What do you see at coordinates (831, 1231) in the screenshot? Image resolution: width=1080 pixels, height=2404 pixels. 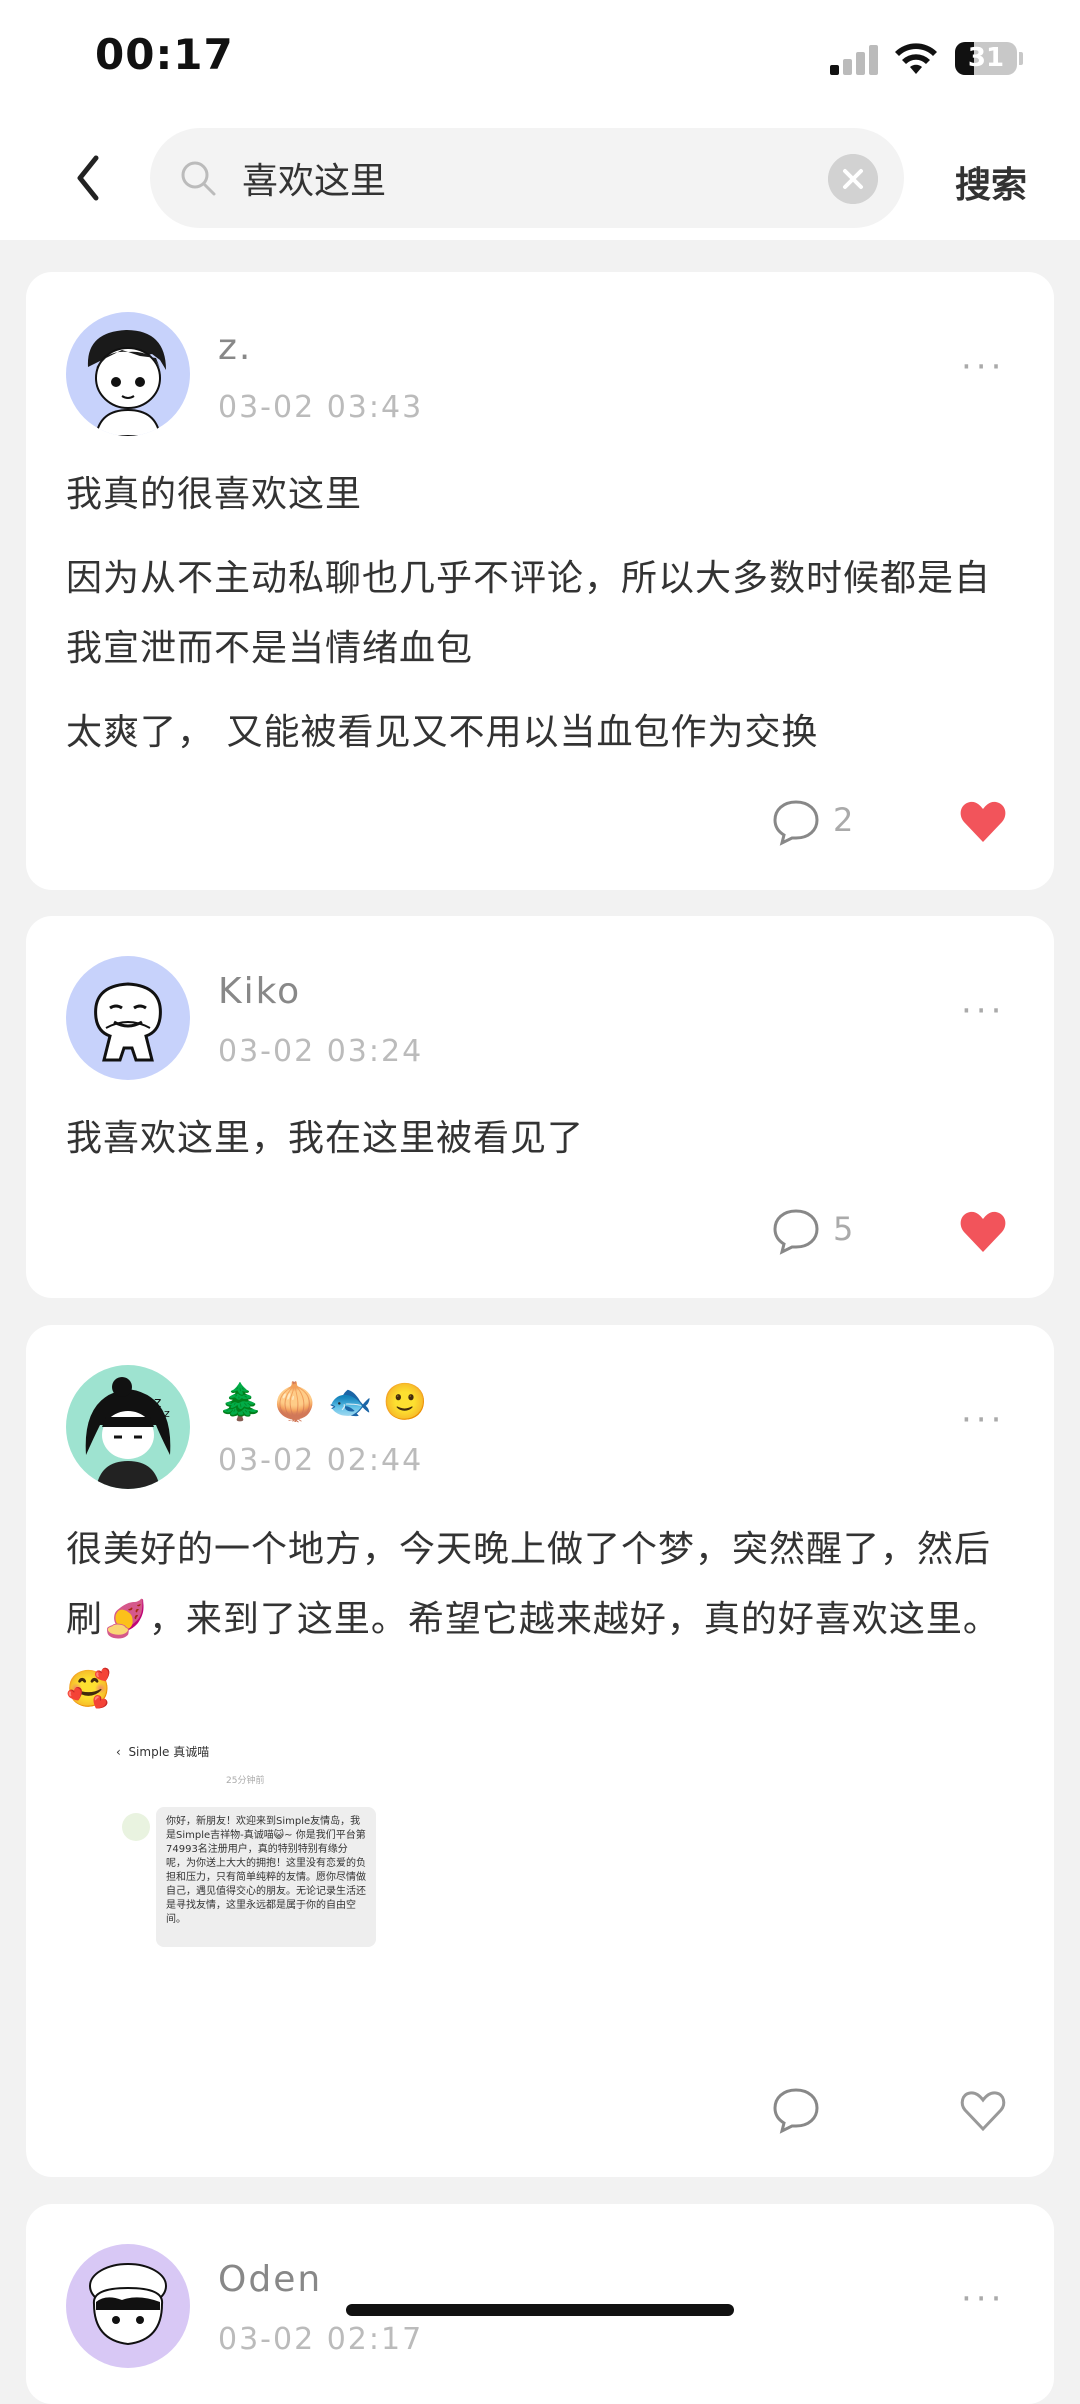 I see `comment-button: 5` at bounding box center [831, 1231].